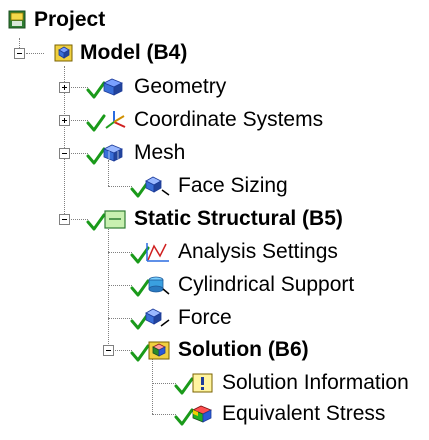 This screenshot has height=440, width=429. I want to click on static-structural-label: Static Structural (B5), so click(238, 218).